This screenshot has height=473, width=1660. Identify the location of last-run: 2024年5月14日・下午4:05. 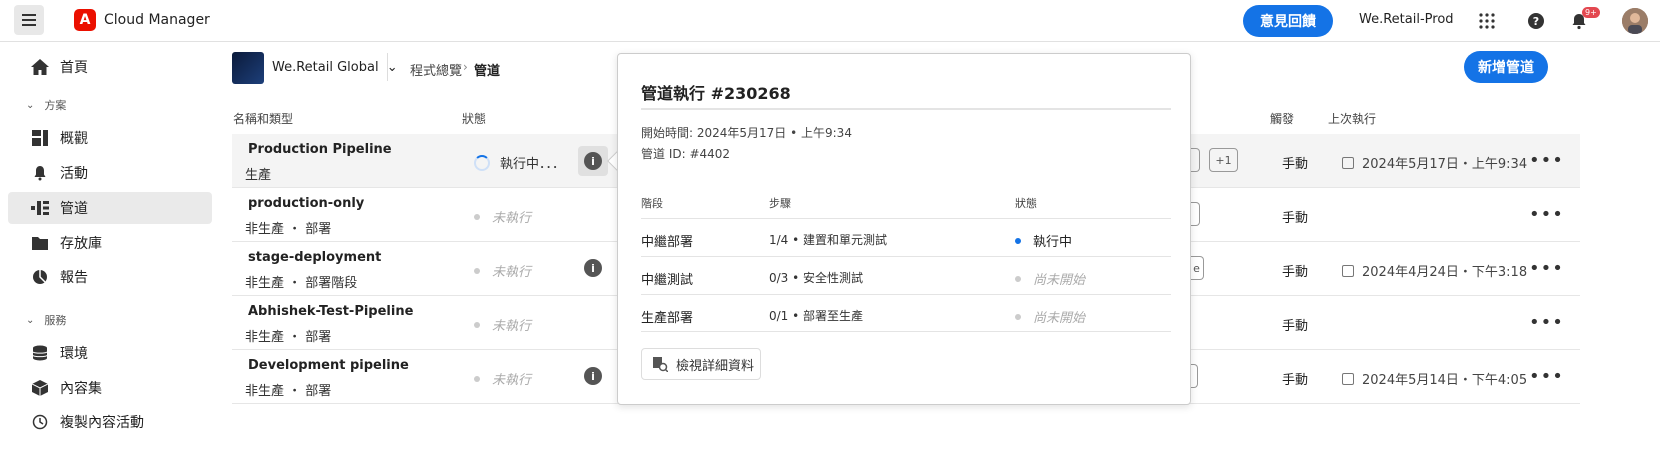
(1434, 378).